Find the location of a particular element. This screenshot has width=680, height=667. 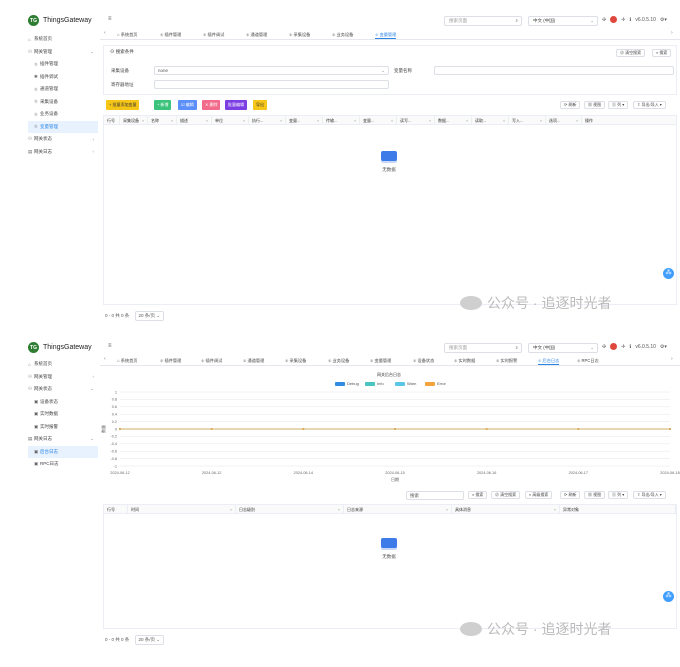

search-condition-header: ⊖ 搜索条件 is located at coordinates (122, 52).